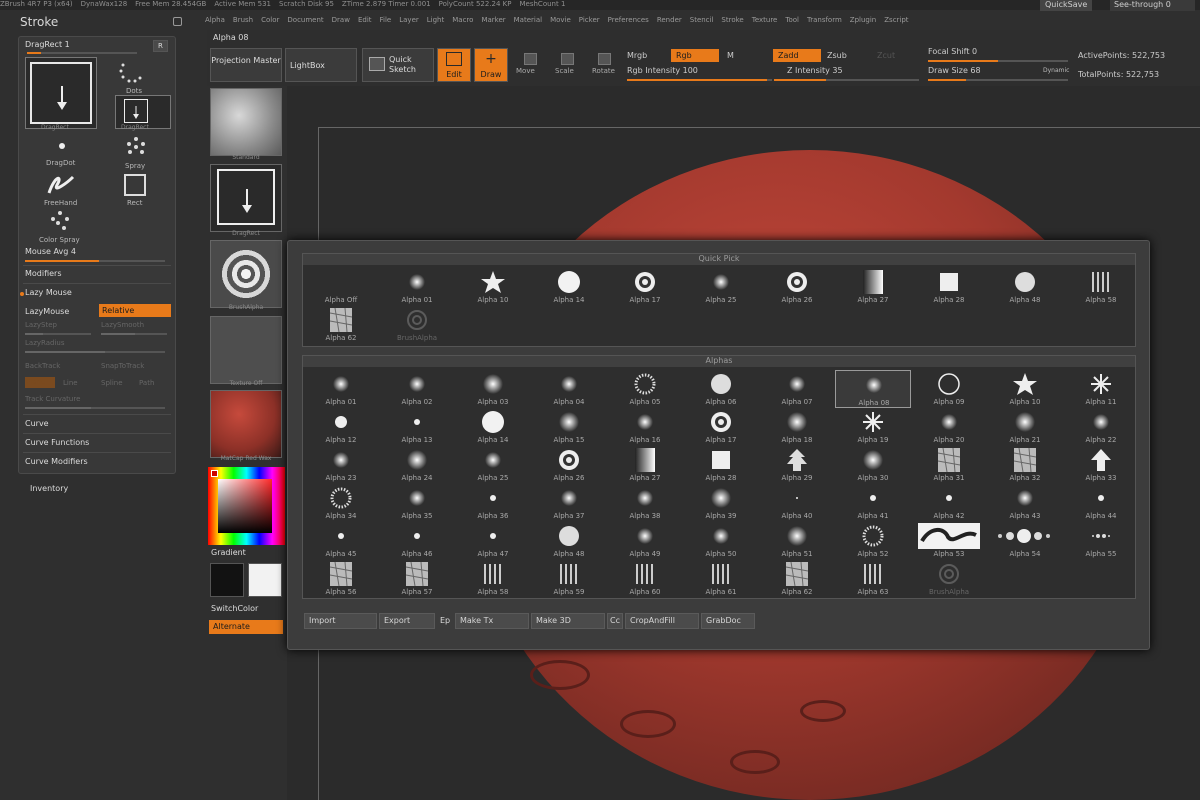 The width and height of the screenshot is (1200, 800). Describe the element at coordinates (721, 389) in the screenshot. I see `alpha-tile: Alpha 06` at that location.